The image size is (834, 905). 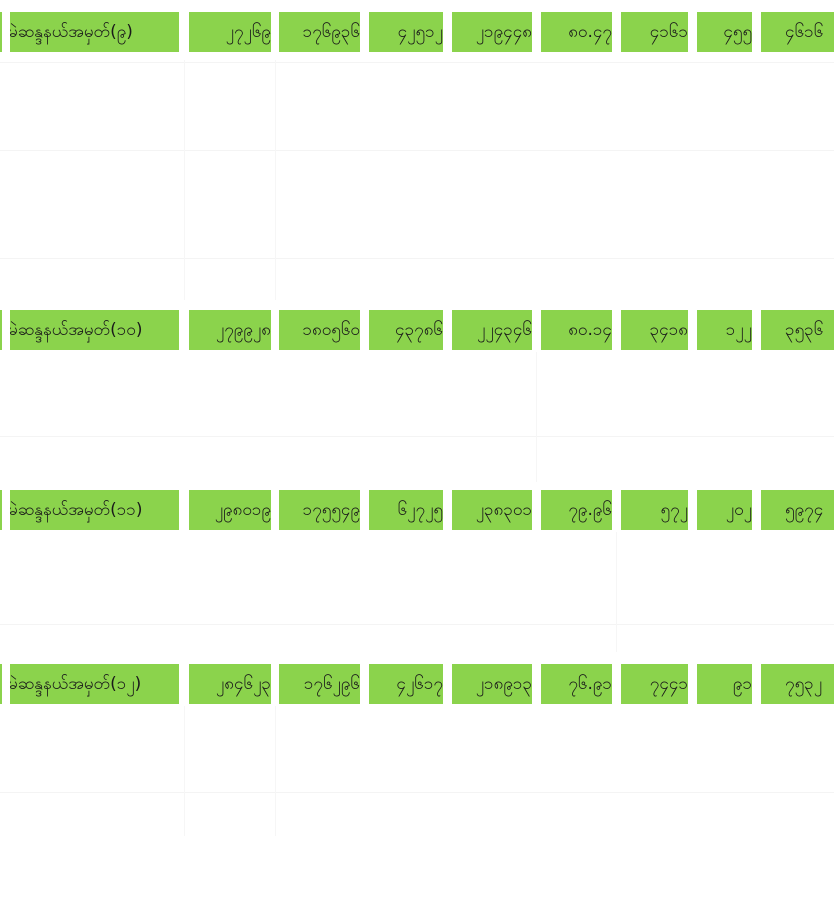 What do you see at coordinates (654, 32) in the screenshot?
I see `value-cell: ၄၁၆၁` at bounding box center [654, 32].